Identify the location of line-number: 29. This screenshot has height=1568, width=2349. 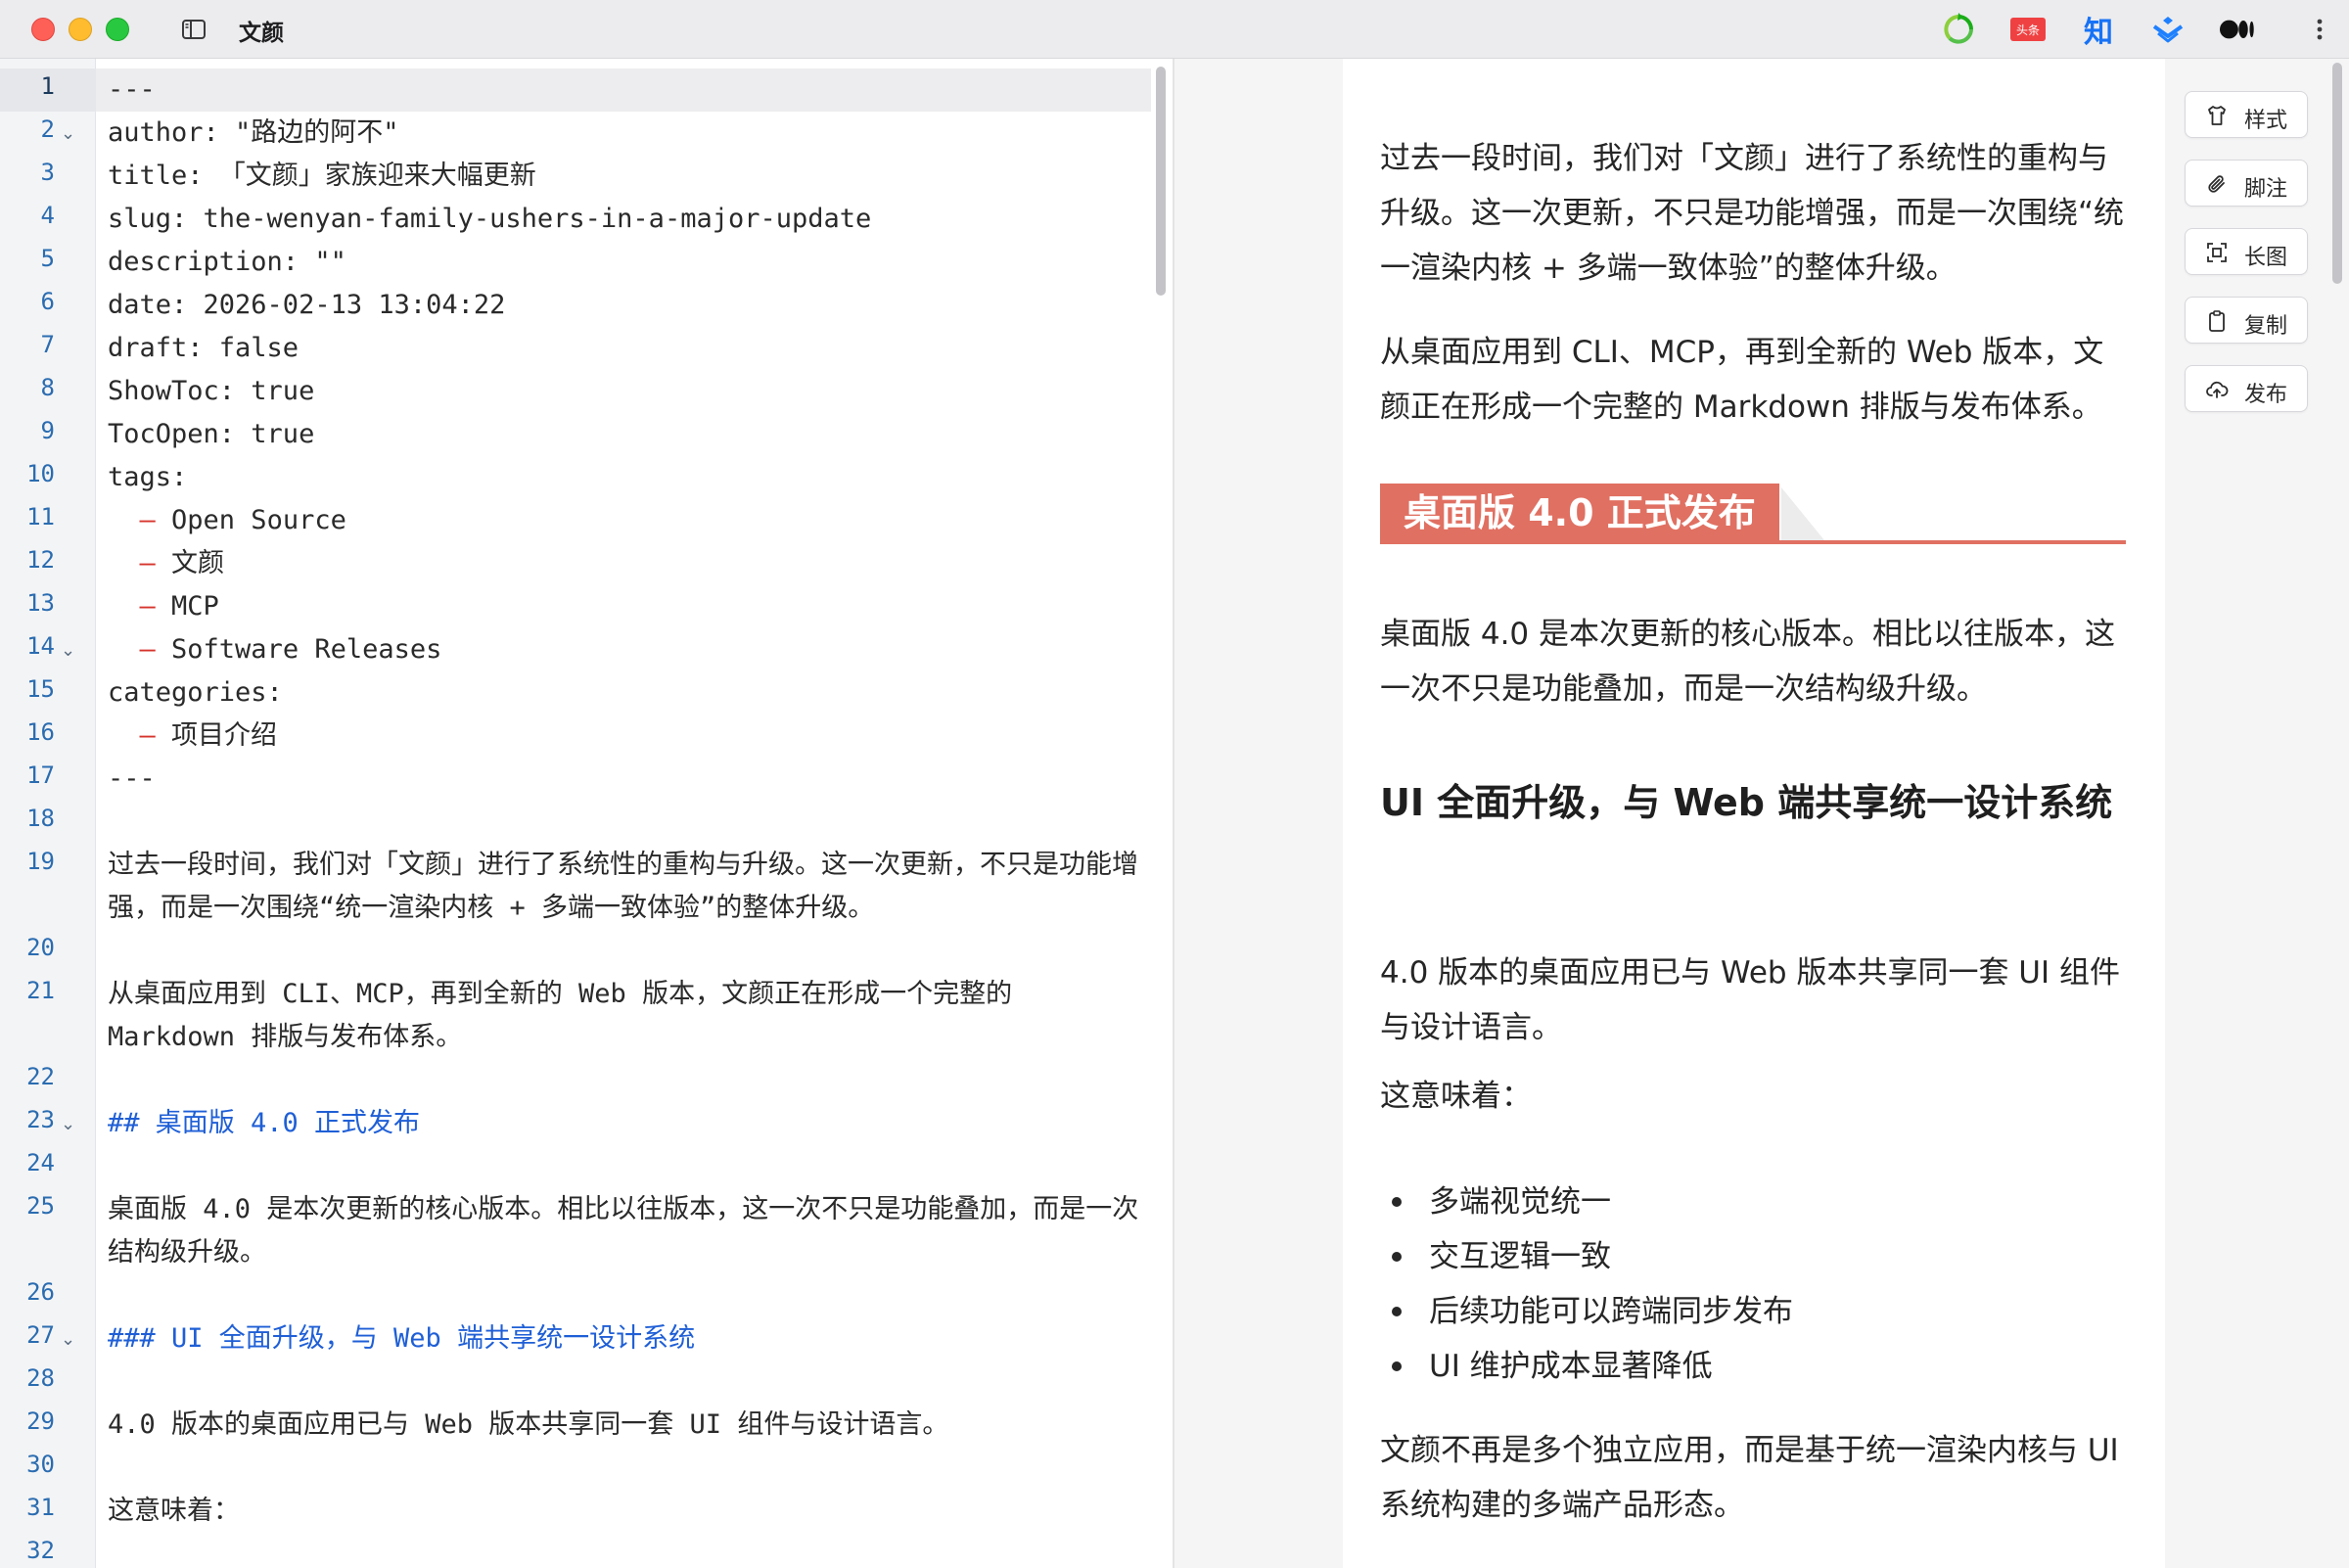
(40, 1421).